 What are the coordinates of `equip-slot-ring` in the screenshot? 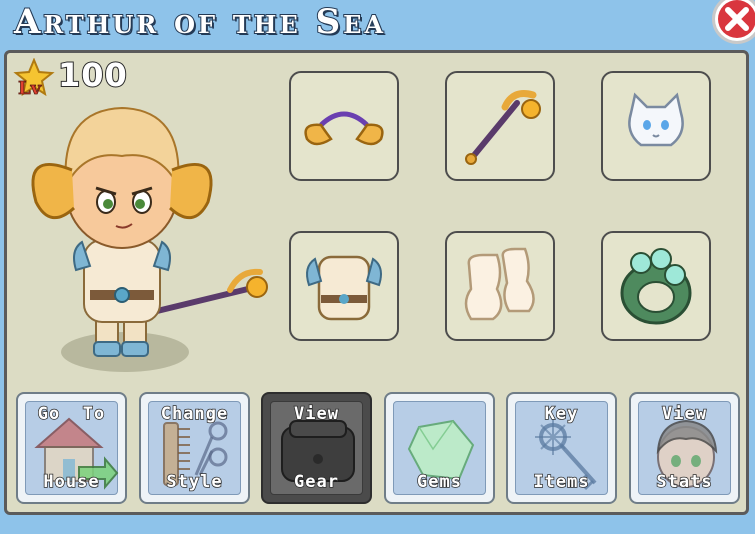 It's located at (656, 286).